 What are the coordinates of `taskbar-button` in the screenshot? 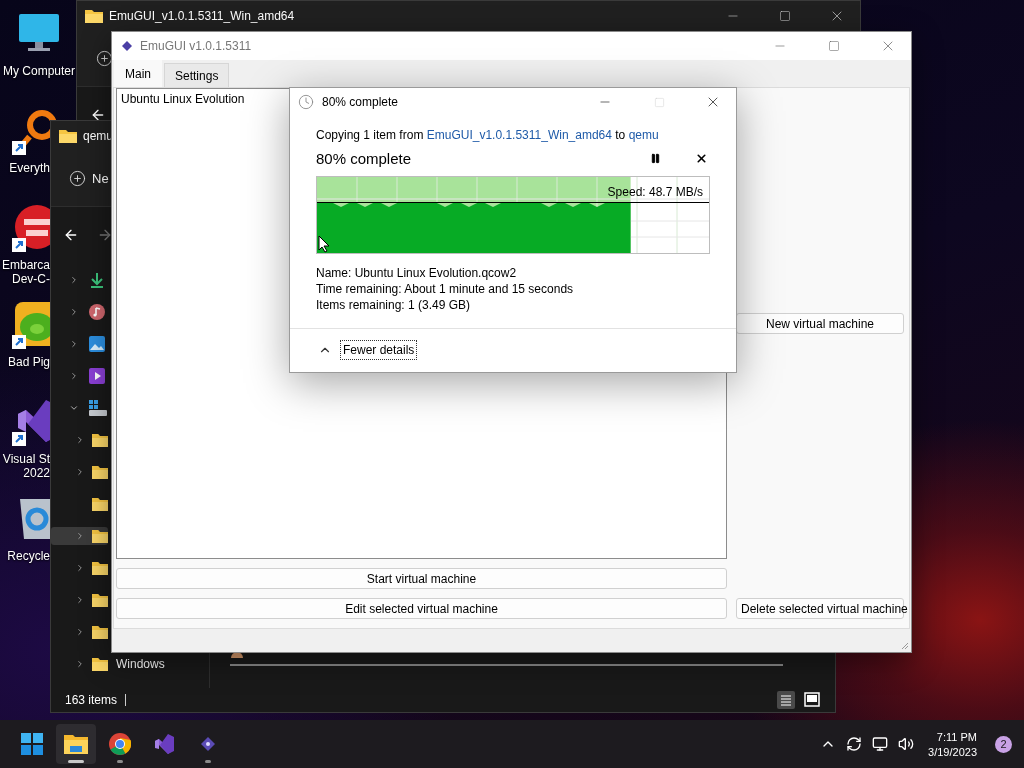 It's located at (76, 744).